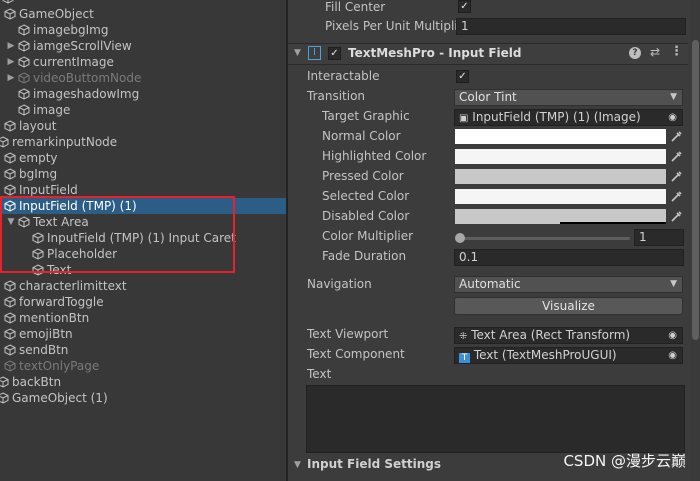 This screenshot has width=700, height=481. I want to click on hierarchy-item: ▶ videoButtomNode, so click(143, 78).